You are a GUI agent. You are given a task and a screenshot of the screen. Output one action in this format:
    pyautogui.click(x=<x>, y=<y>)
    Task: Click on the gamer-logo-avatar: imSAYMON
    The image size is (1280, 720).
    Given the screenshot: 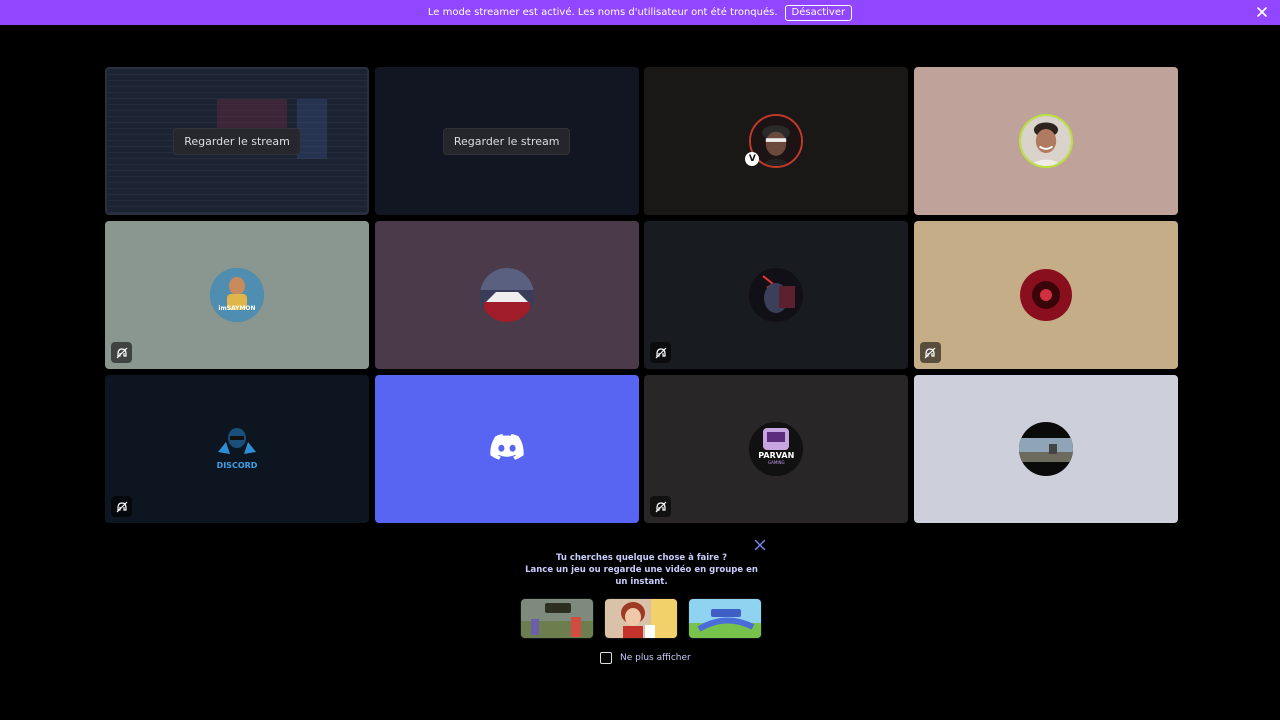 What is the action you would take?
    pyautogui.click(x=237, y=295)
    